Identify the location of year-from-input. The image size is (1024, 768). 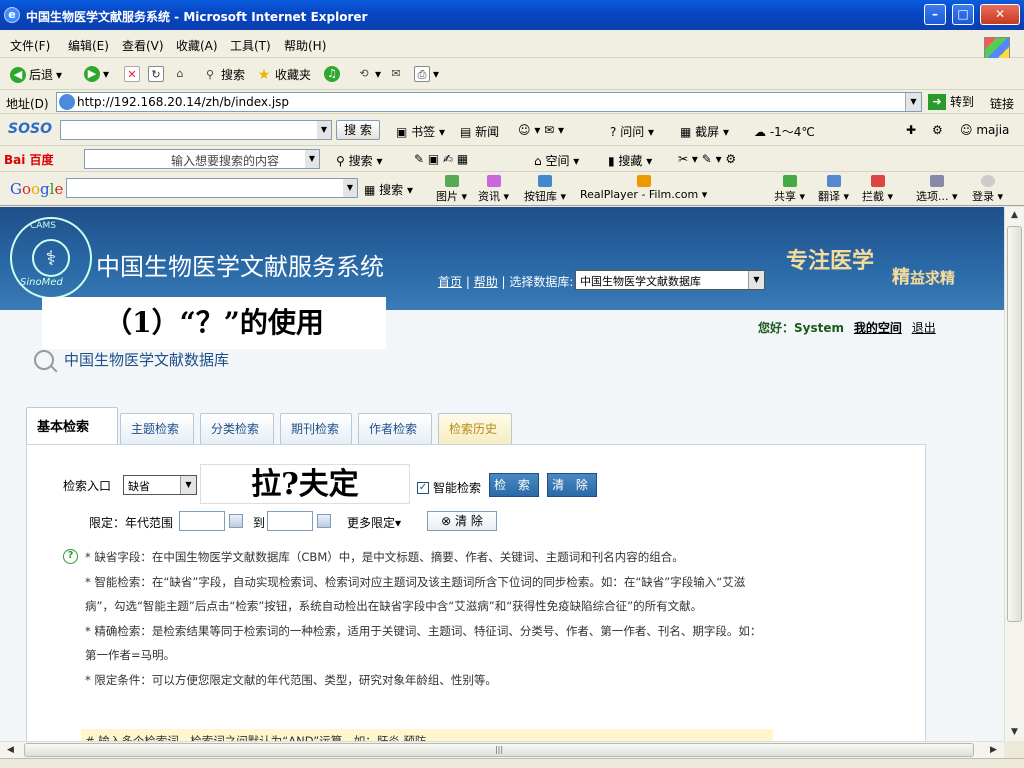
(202, 521).